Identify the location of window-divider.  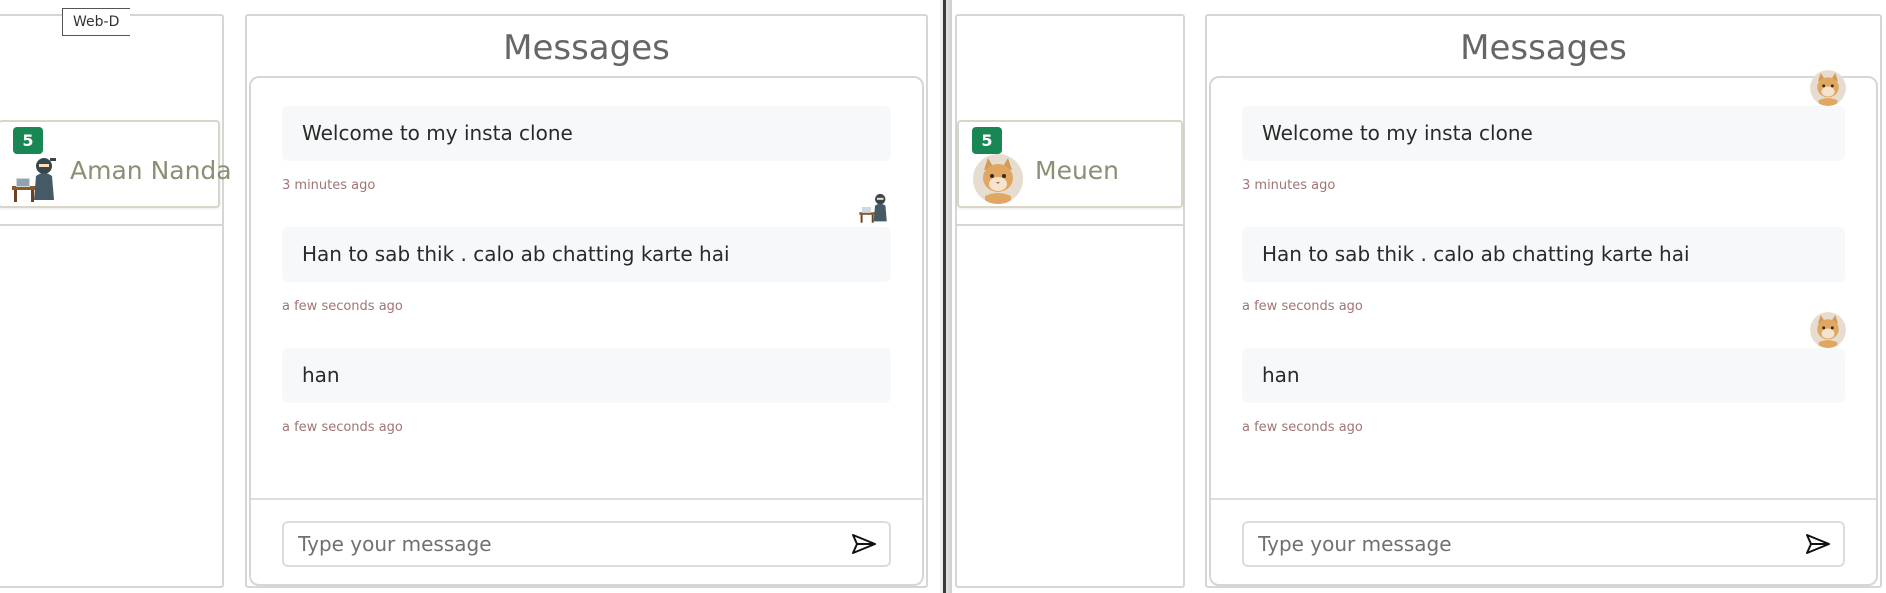
(944, 296).